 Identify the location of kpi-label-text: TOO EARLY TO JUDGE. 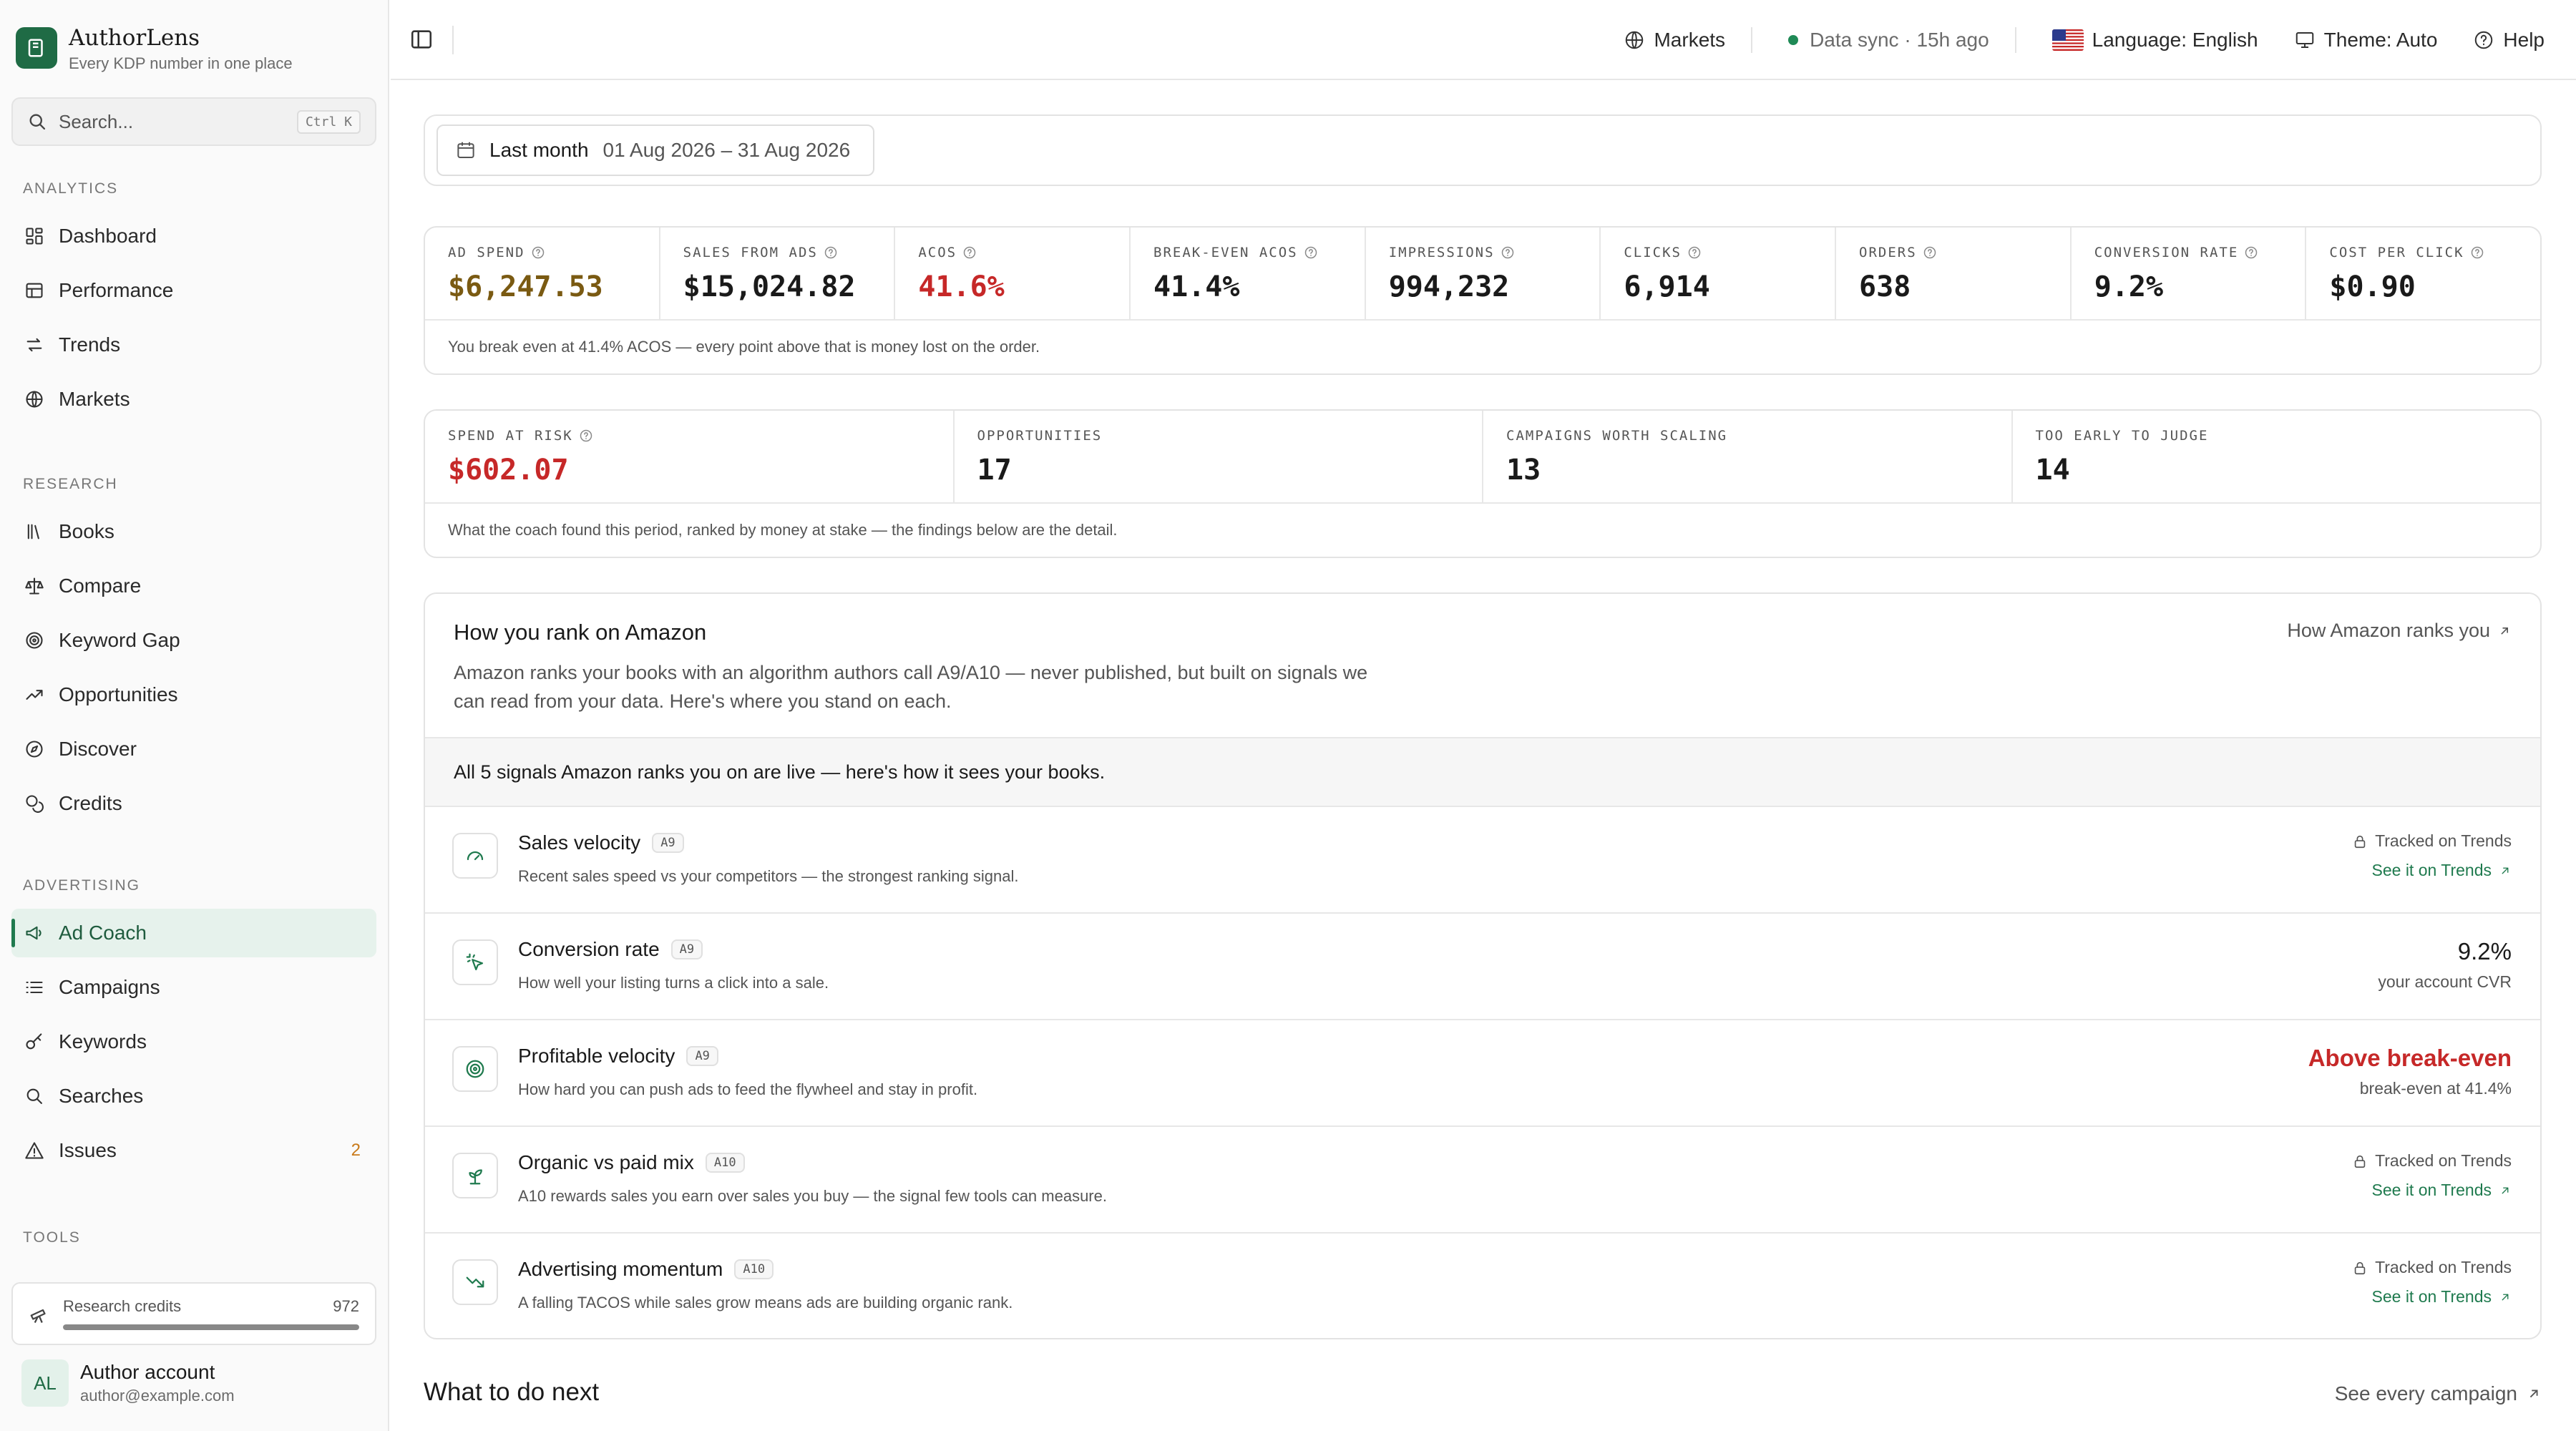
(2122, 436).